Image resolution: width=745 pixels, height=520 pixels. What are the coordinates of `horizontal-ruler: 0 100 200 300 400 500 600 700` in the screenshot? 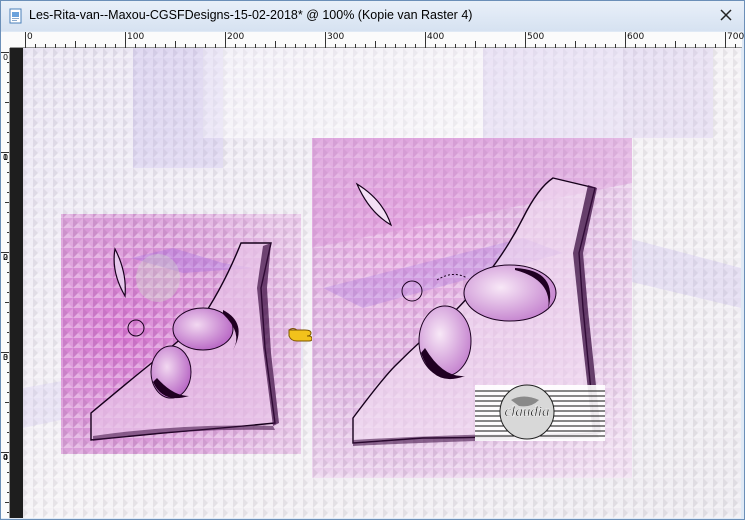 It's located at (377, 40).